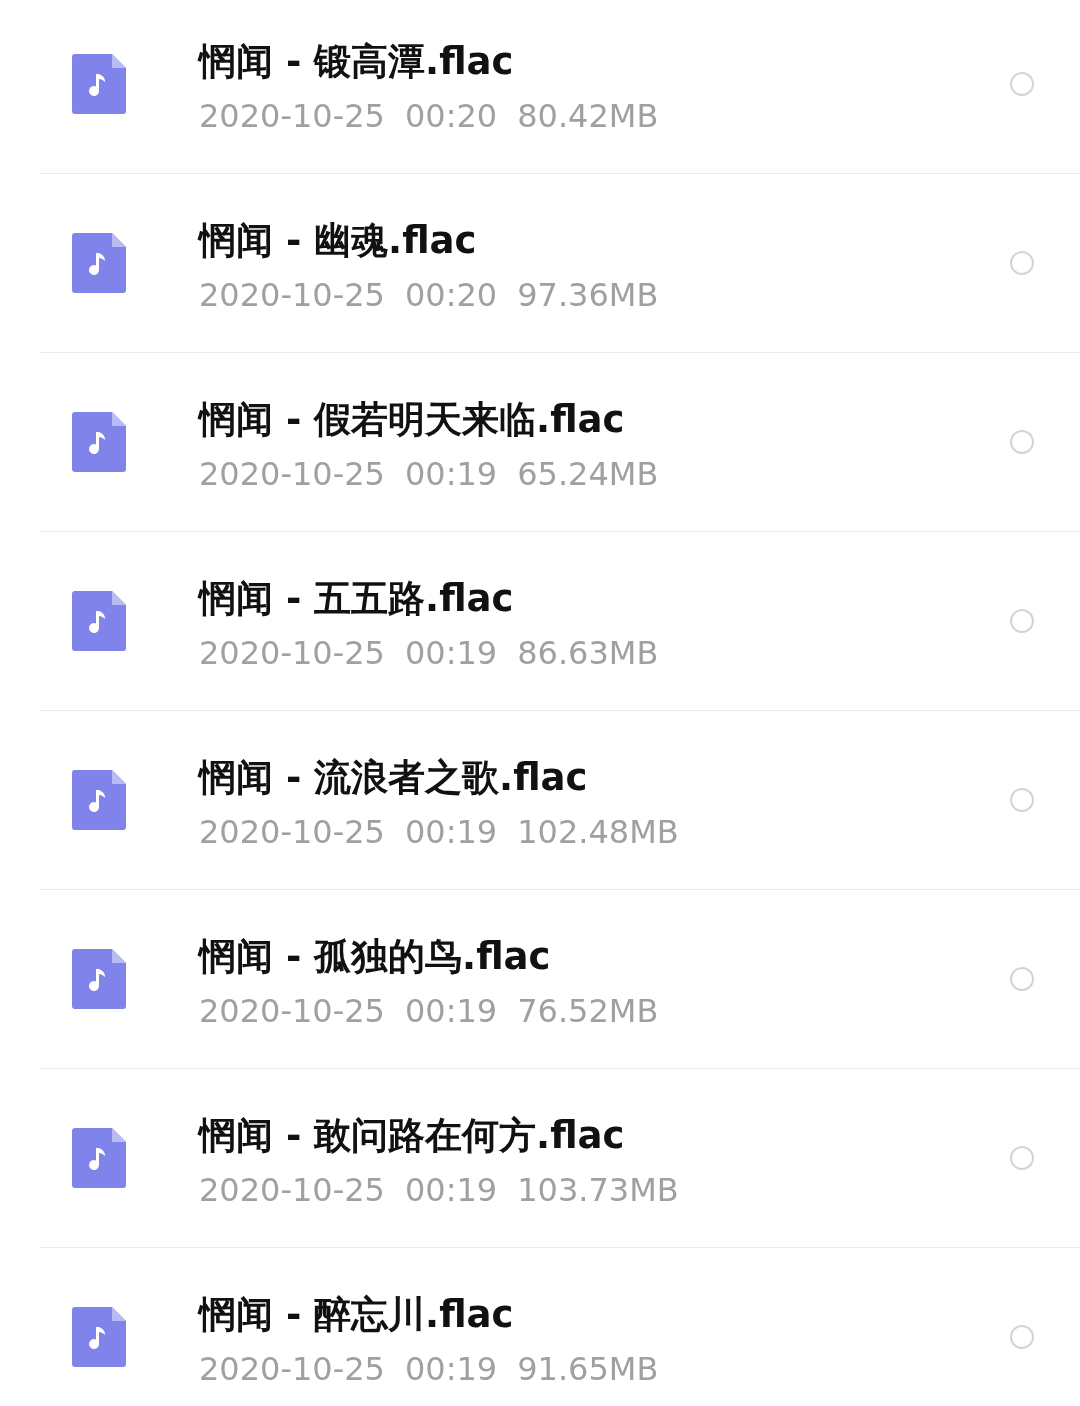  What do you see at coordinates (412, 1136) in the screenshot?
I see `file-name: 惘闻 - 敢问路在何方.flac` at bounding box center [412, 1136].